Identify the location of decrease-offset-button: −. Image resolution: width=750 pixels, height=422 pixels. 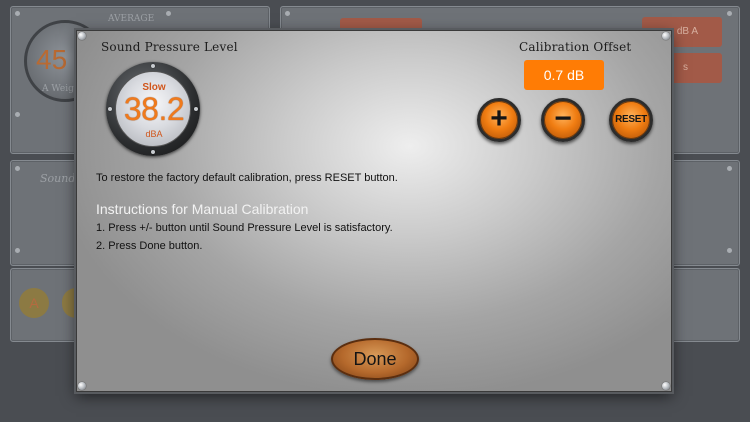
(563, 120).